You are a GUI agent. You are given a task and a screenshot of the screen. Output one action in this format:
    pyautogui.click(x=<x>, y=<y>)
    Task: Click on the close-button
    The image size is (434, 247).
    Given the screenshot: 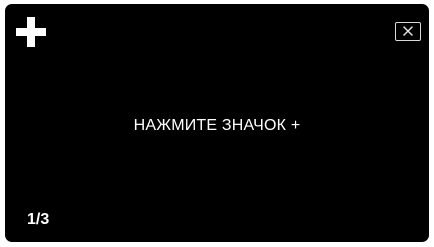 What is the action you would take?
    pyautogui.click(x=408, y=31)
    